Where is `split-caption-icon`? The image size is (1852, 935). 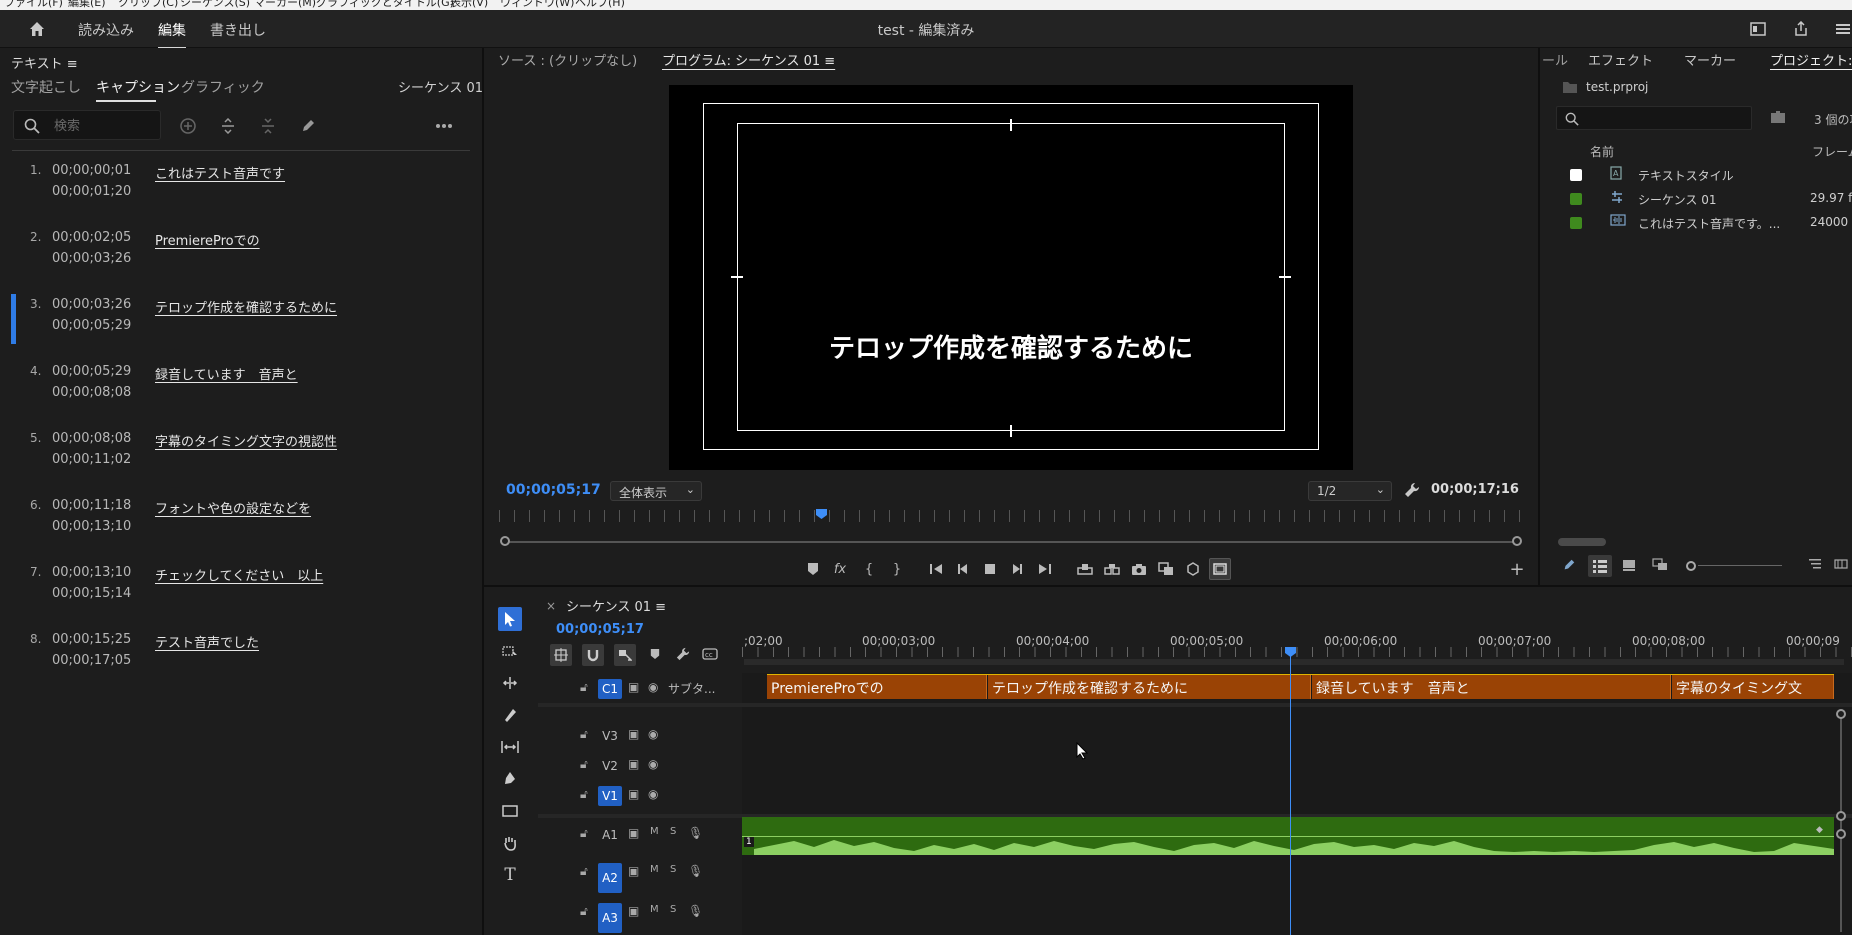
split-caption-icon is located at coordinates (228, 126).